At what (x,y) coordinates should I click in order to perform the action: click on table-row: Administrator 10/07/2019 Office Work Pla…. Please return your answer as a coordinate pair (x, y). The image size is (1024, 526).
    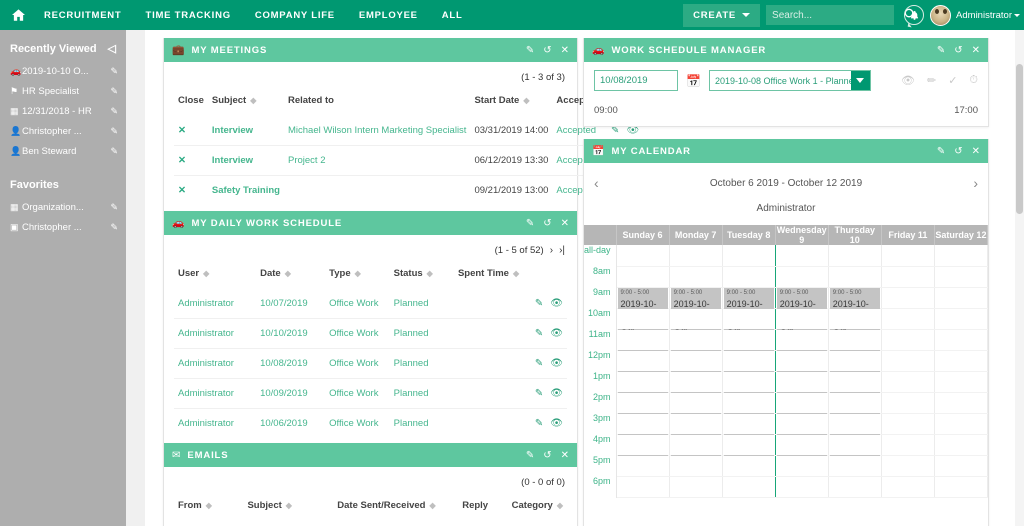
    Looking at the image, I should click on (370, 304).